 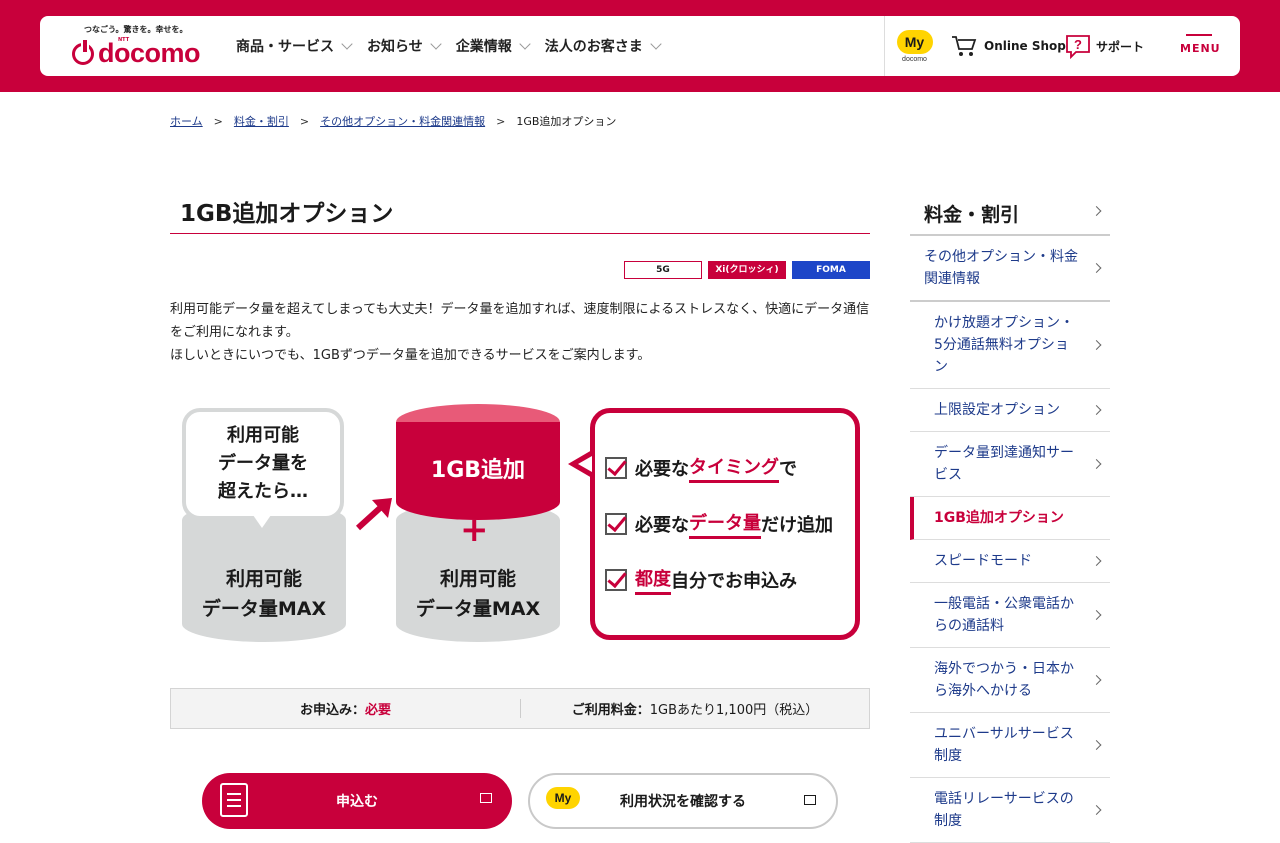 I want to click on nav-company: 企業情報, so click(x=493, y=46).